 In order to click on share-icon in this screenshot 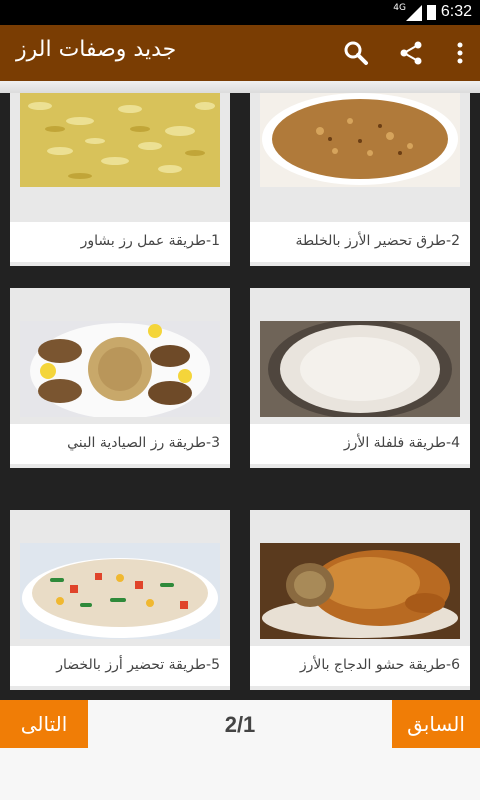, I will do `click(411, 53)`.